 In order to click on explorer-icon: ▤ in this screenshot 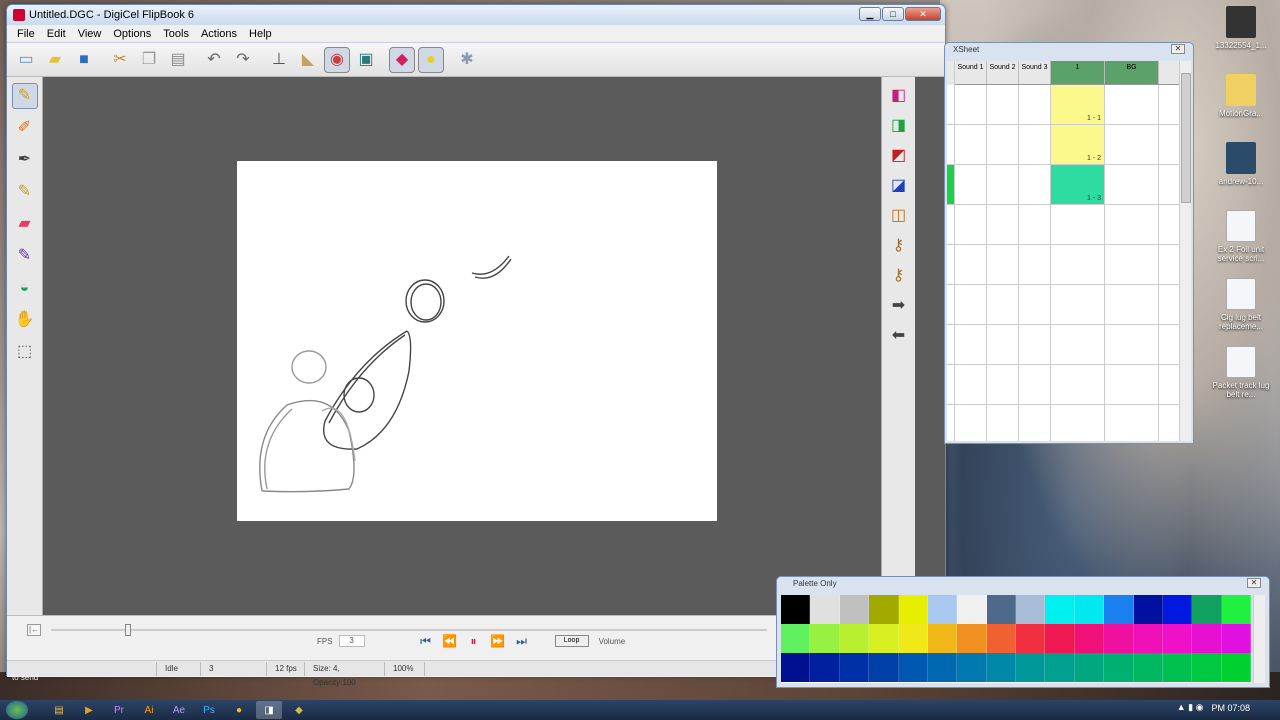, I will do `click(59, 710)`.